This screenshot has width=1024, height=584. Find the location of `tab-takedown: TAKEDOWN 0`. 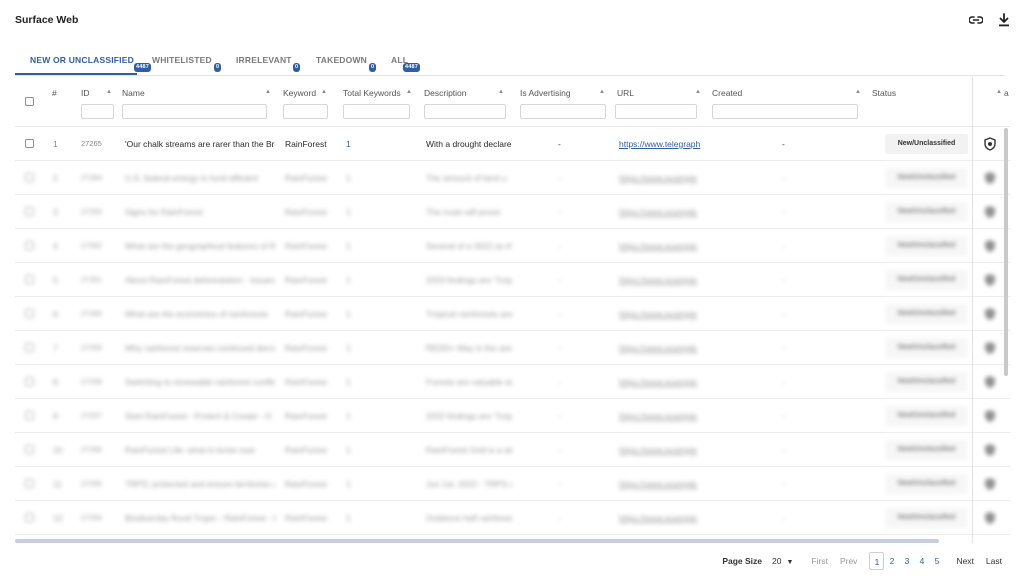

tab-takedown: TAKEDOWN 0 is located at coordinates (346, 63).